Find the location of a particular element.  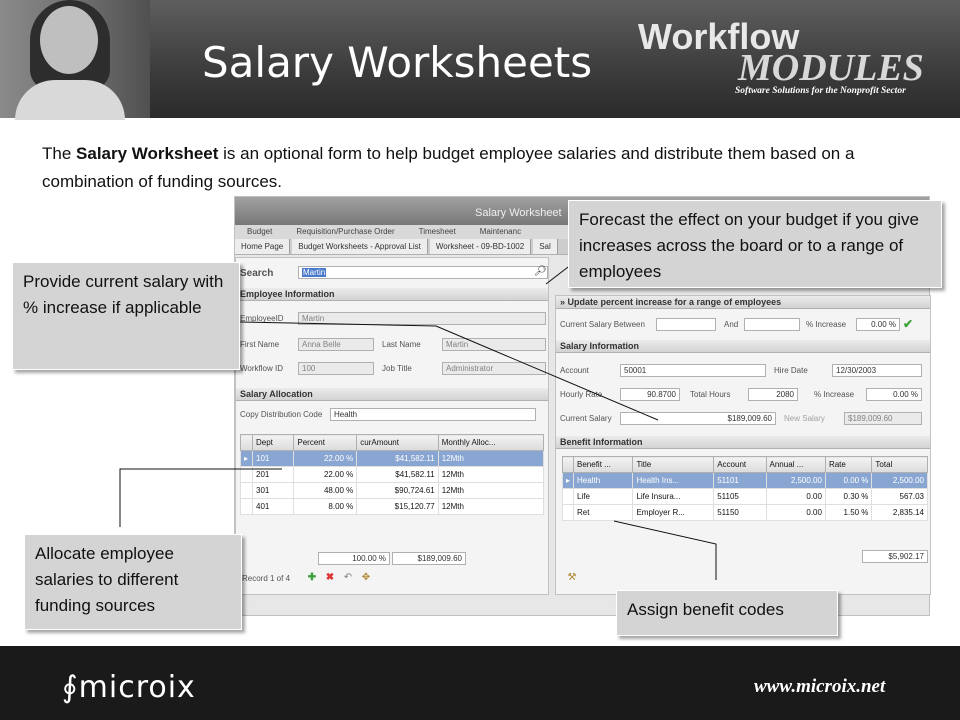

cell-dept: 101 is located at coordinates (273, 458).